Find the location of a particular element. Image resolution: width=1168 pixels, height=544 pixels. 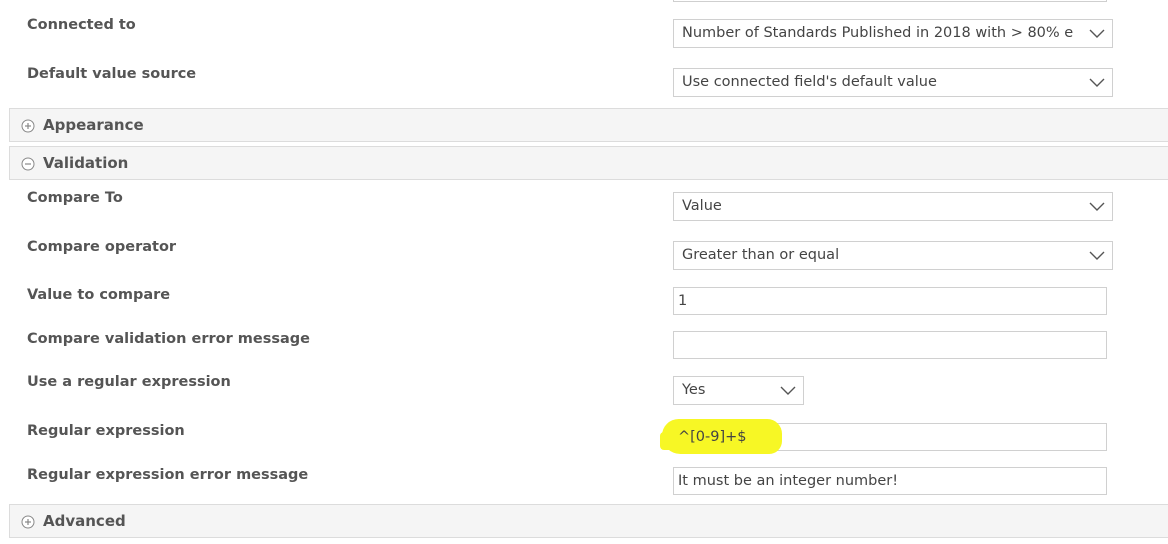

compare-operator-label: Compare operator is located at coordinates (102, 247).